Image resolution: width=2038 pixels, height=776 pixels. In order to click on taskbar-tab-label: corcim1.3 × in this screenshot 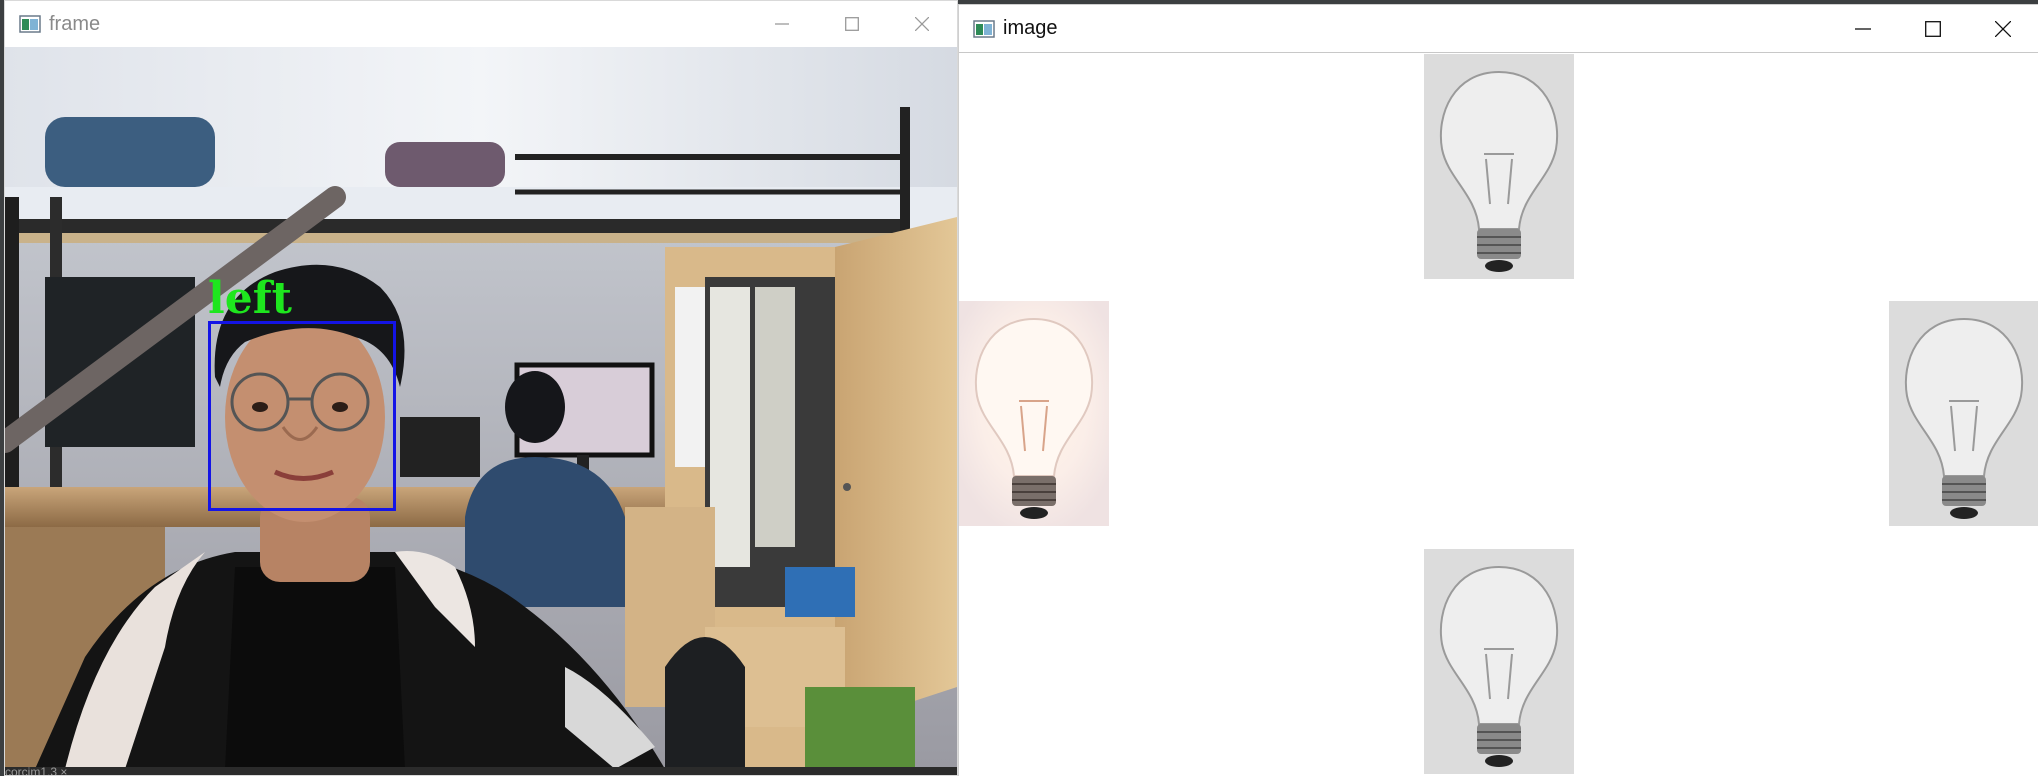, I will do `click(36, 771)`.